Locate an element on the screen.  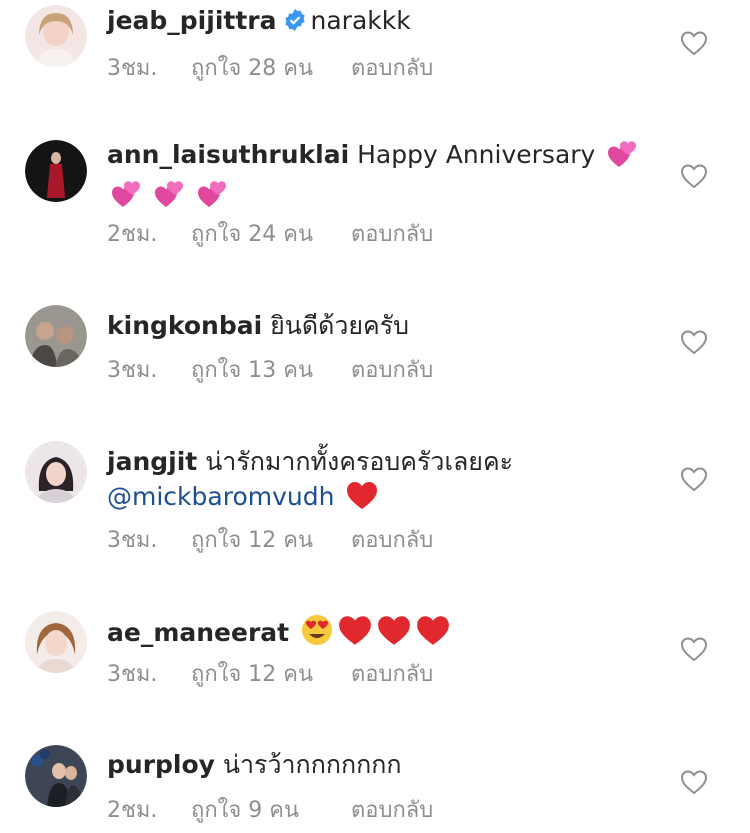
comment-text: น่ารักมากทั้งครอบครัวเลยคะ is located at coordinates (359, 461).